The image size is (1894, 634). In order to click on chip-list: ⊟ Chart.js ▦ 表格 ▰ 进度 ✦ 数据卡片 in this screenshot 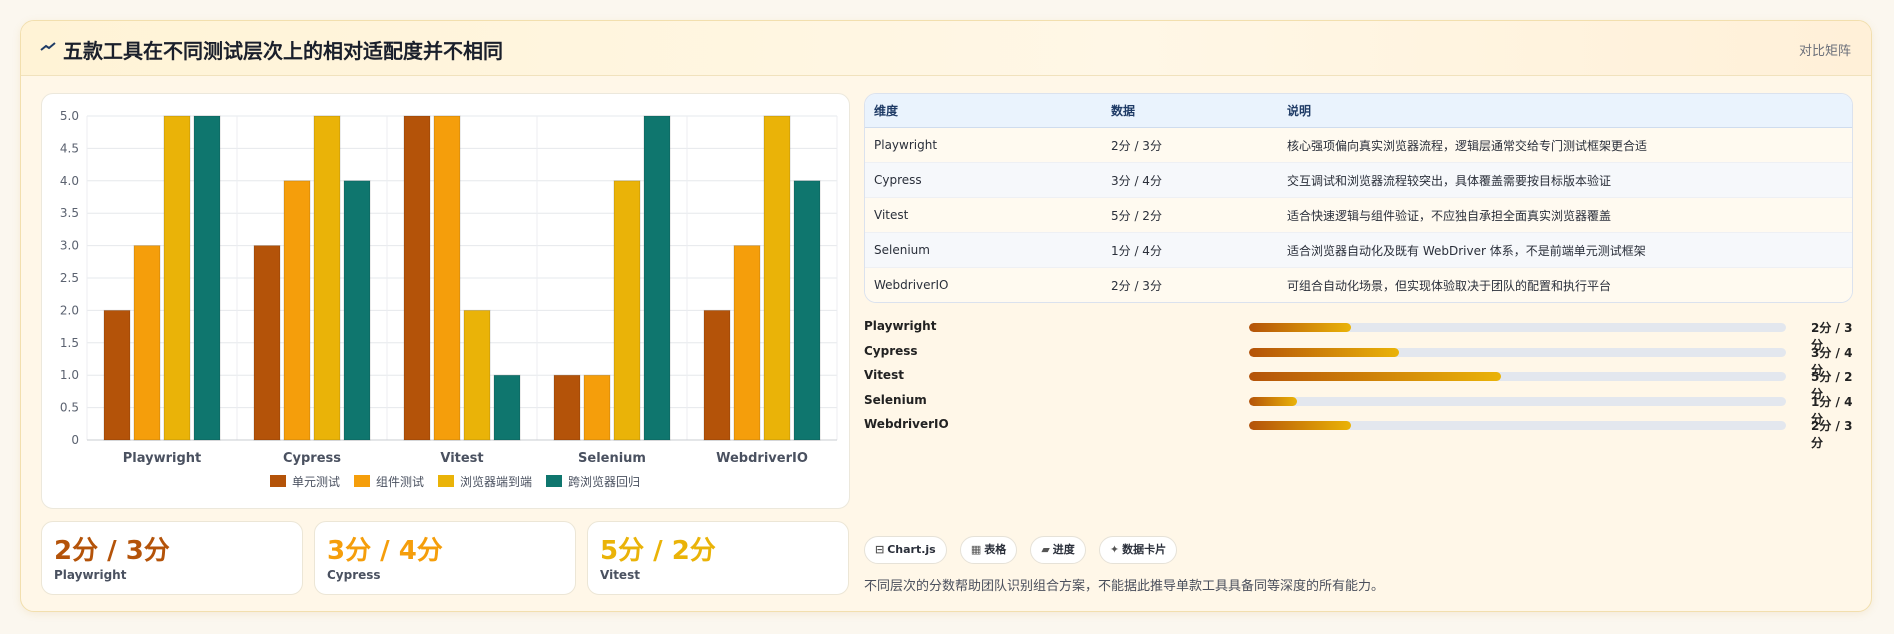, I will do `click(1024, 550)`.